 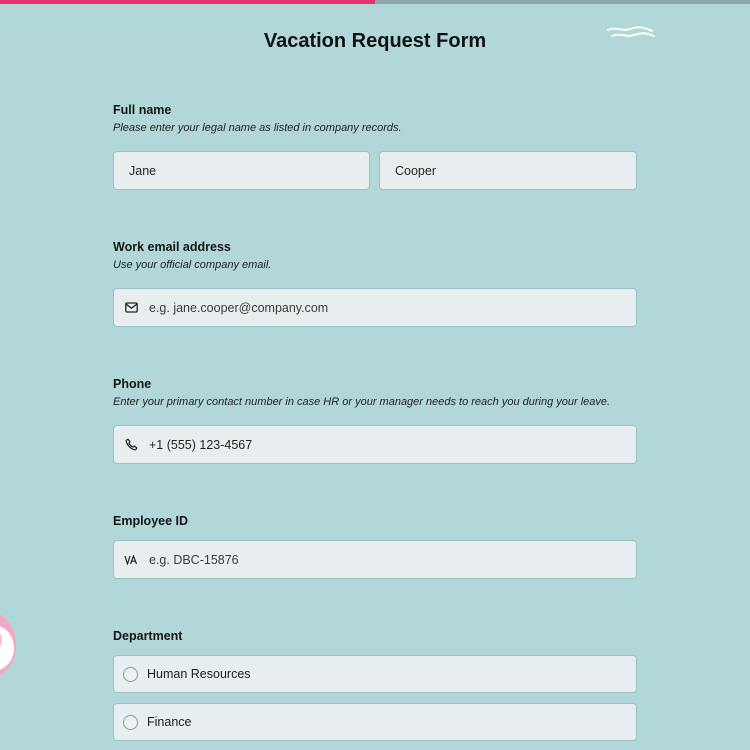 What do you see at coordinates (375, 41) in the screenshot?
I see `form-title: Vacation Request Form` at bounding box center [375, 41].